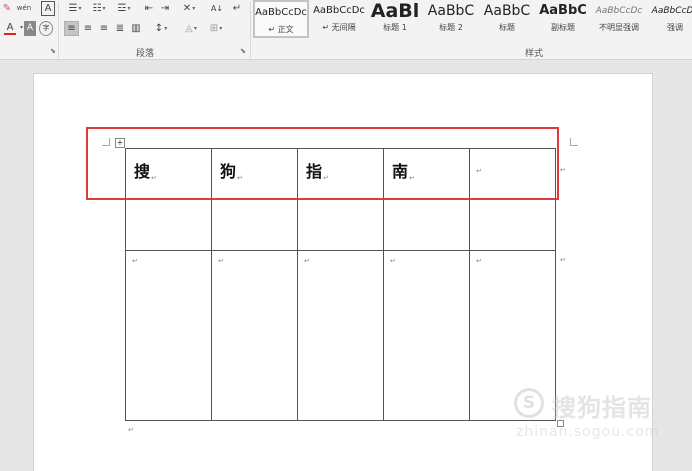  What do you see at coordinates (281, 19) in the screenshot?
I see `style-normal: AaBbCcDc ↵ 正文` at bounding box center [281, 19].